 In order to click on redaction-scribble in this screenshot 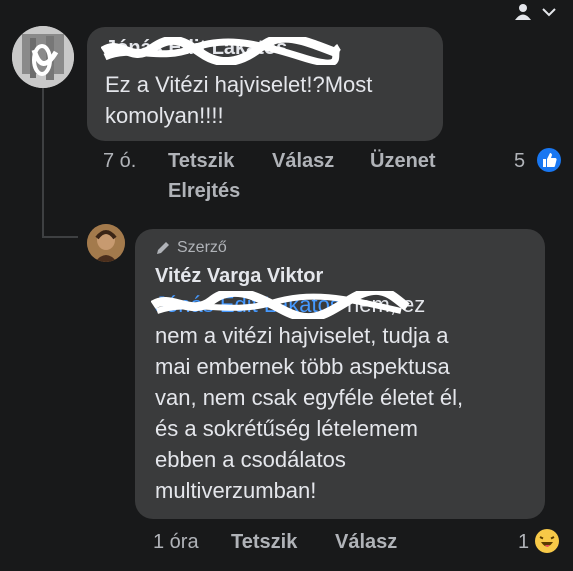, I will do `click(221, 51)`.